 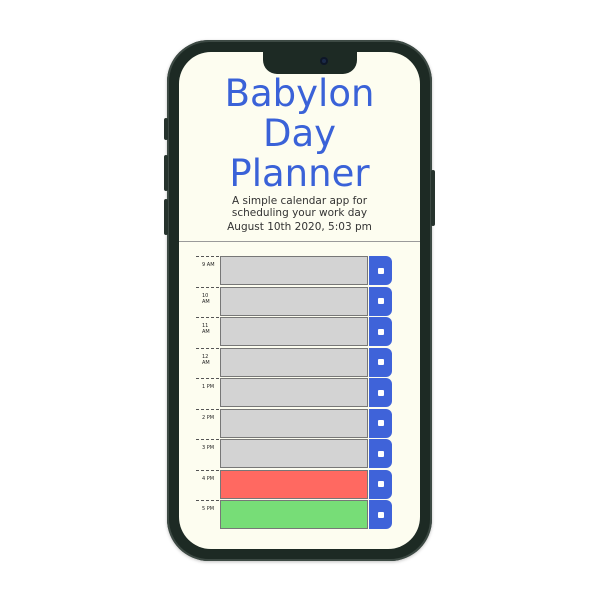 I want to click on time-block-row: 12 AM, so click(x=294, y=362).